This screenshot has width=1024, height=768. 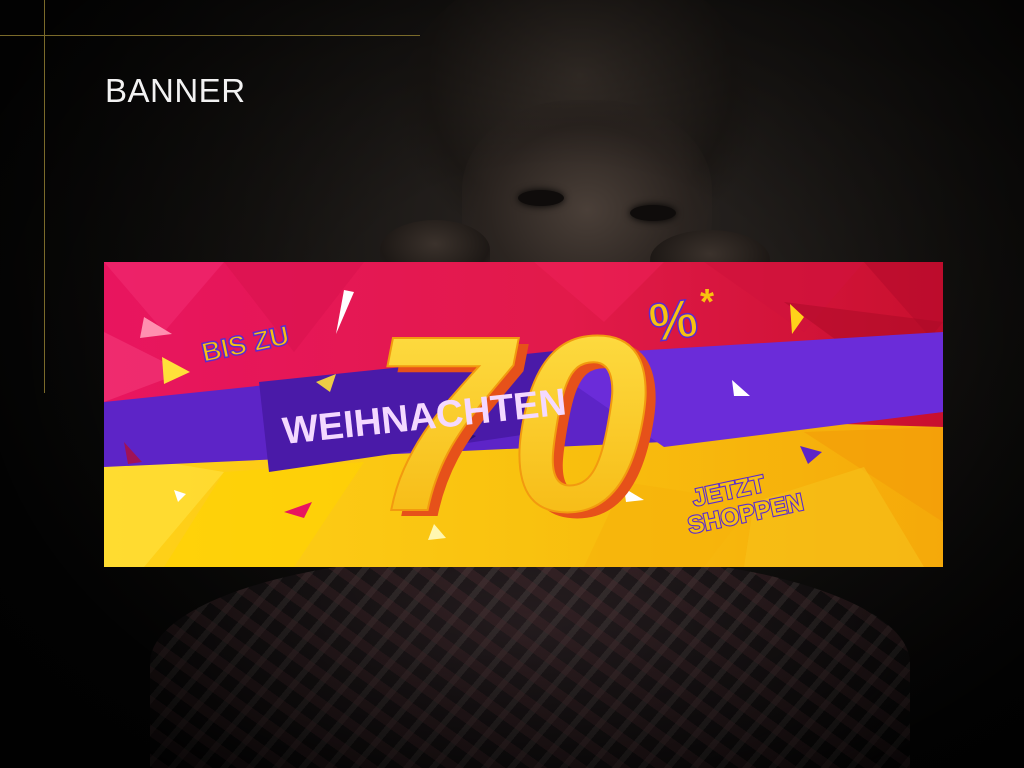 I want to click on percent-sign: %, so click(x=673, y=321).